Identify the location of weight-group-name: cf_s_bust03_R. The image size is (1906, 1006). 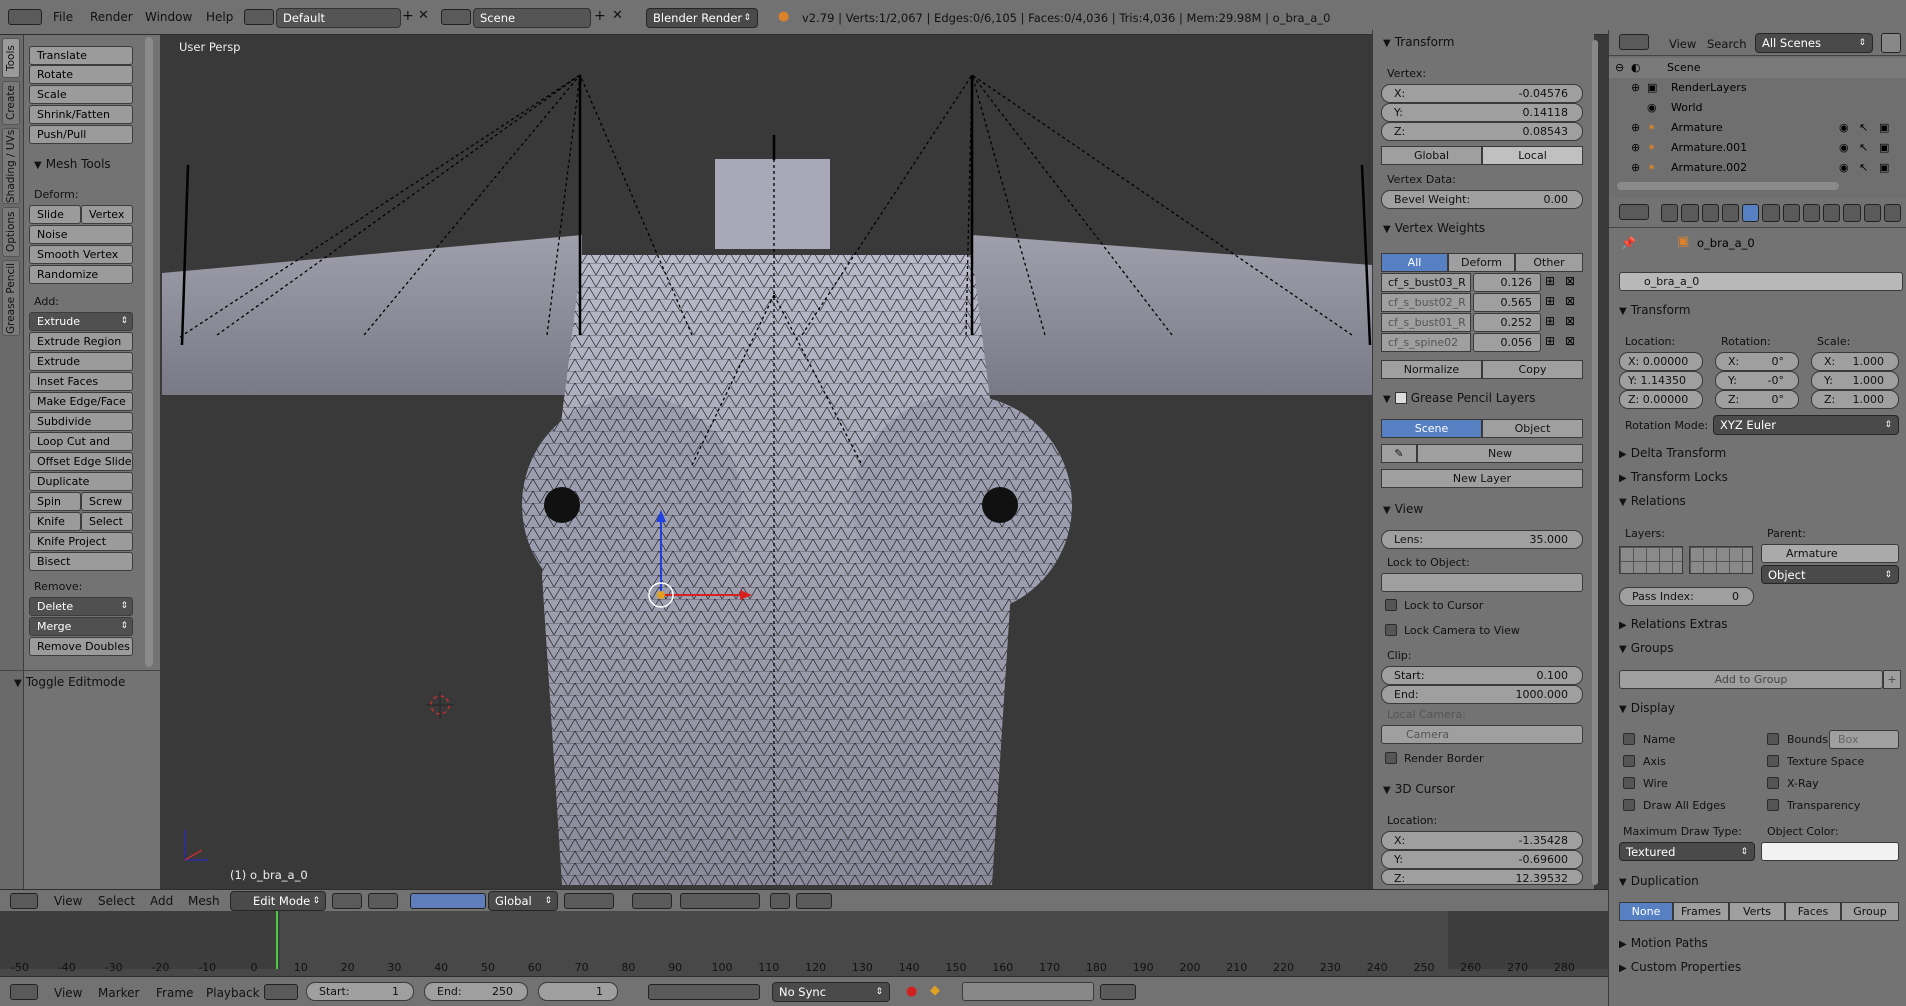
(1426, 282).